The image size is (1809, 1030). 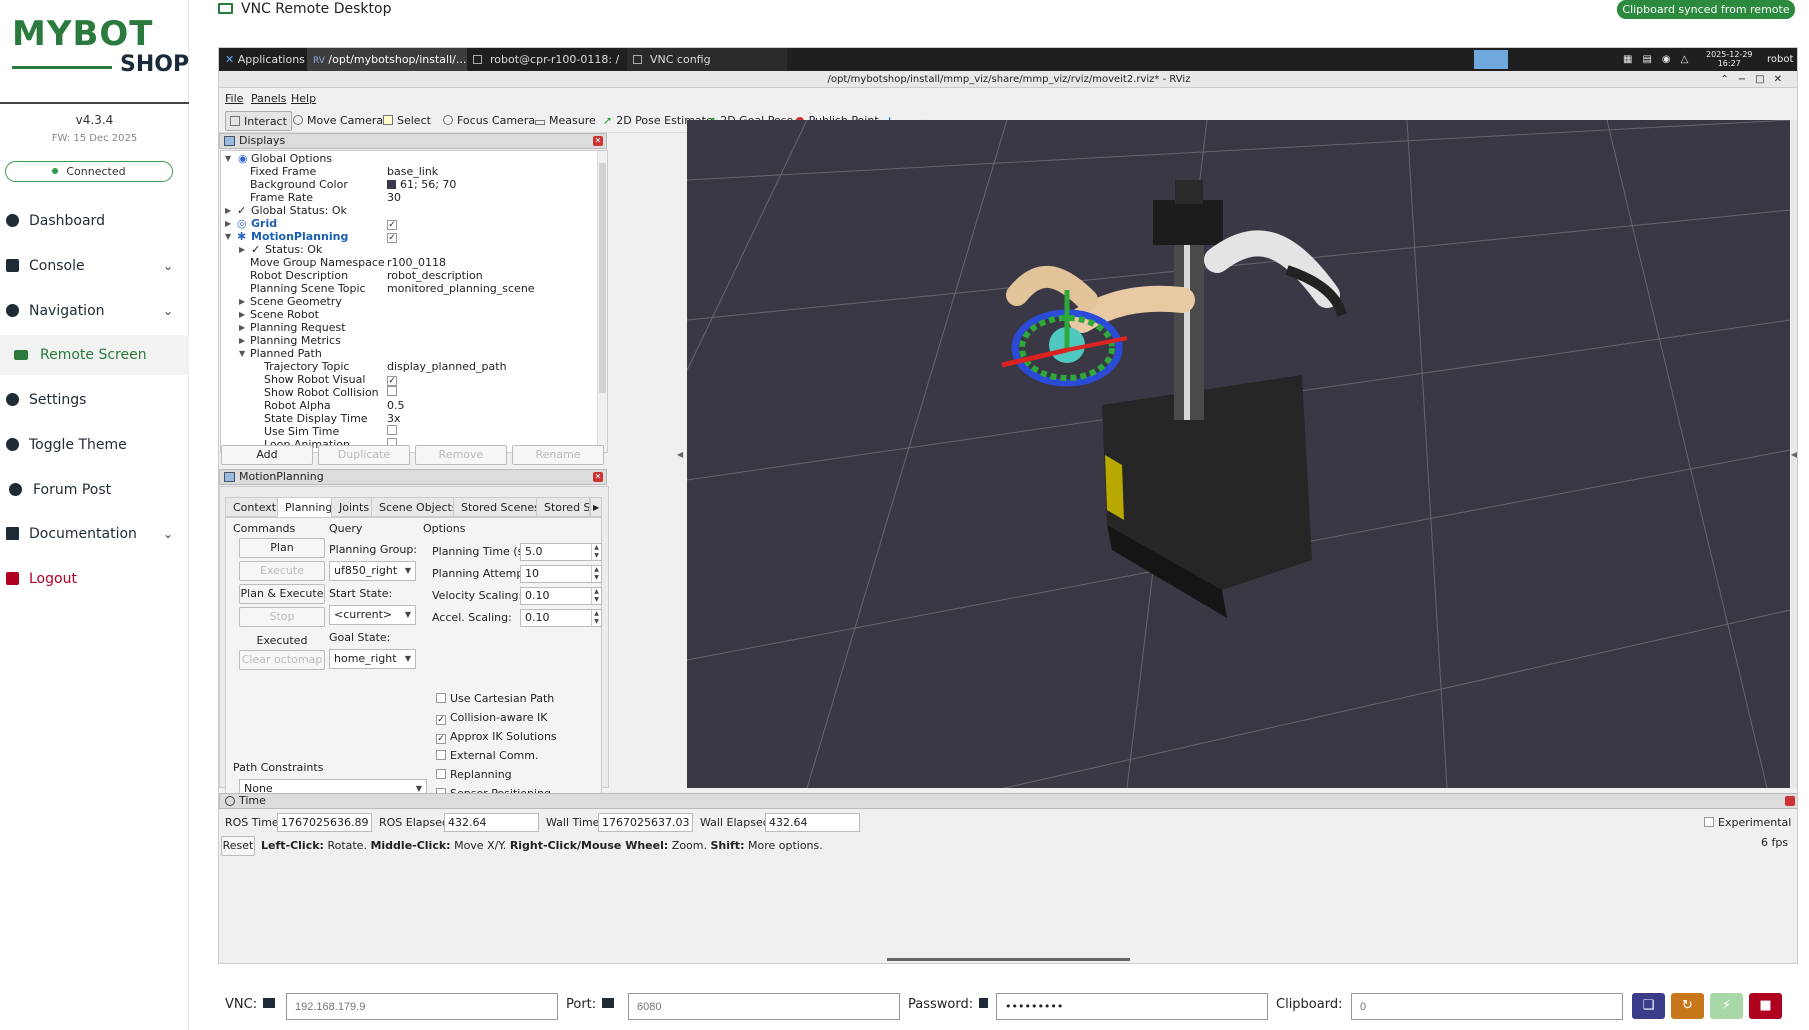 What do you see at coordinates (282, 571) in the screenshot?
I see `execute-button: Execute` at bounding box center [282, 571].